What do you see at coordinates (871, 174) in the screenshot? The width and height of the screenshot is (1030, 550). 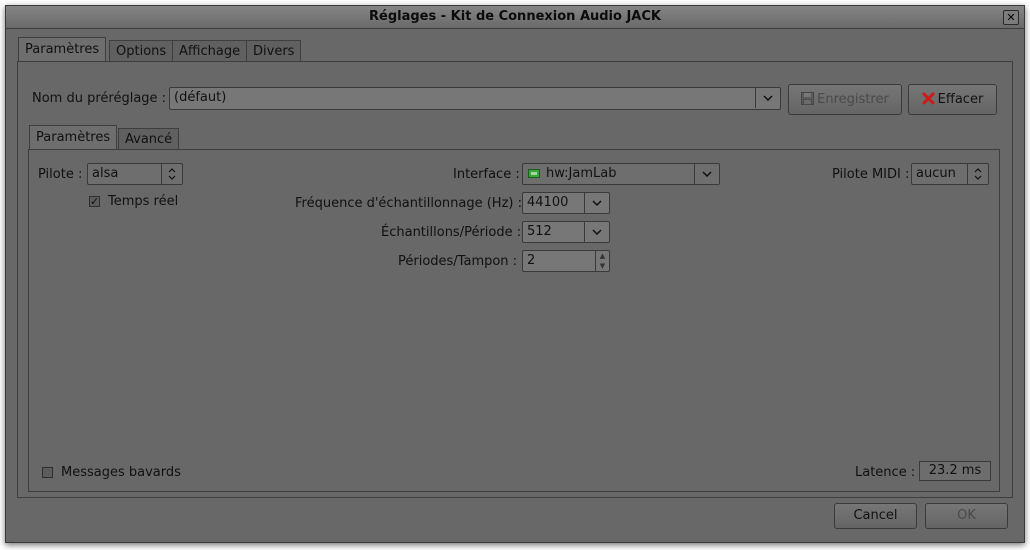 I see `midi-label: Pilote MIDI :` at bounding box center [871, 174].